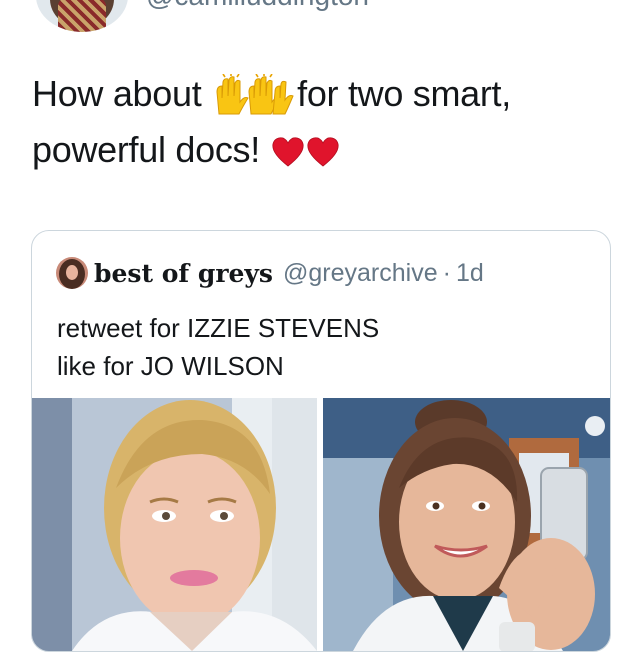 This screenshot has height=652, width=640. What do you see at coordinates (82, 16) in the screenshot?
I see `author-avatar` at bounding box center [82, 16].